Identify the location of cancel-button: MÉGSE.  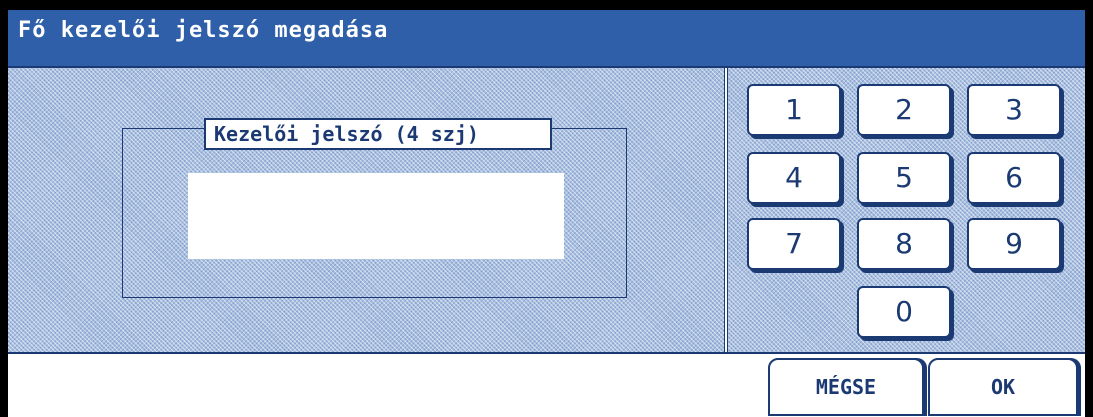
(846, 387).